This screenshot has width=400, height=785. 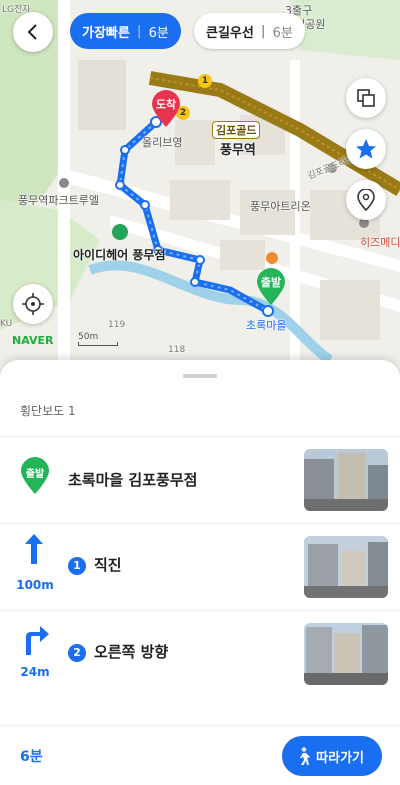 I want to click on route-option-fastest-label: 가장빠른, so click(x=106, y=33).